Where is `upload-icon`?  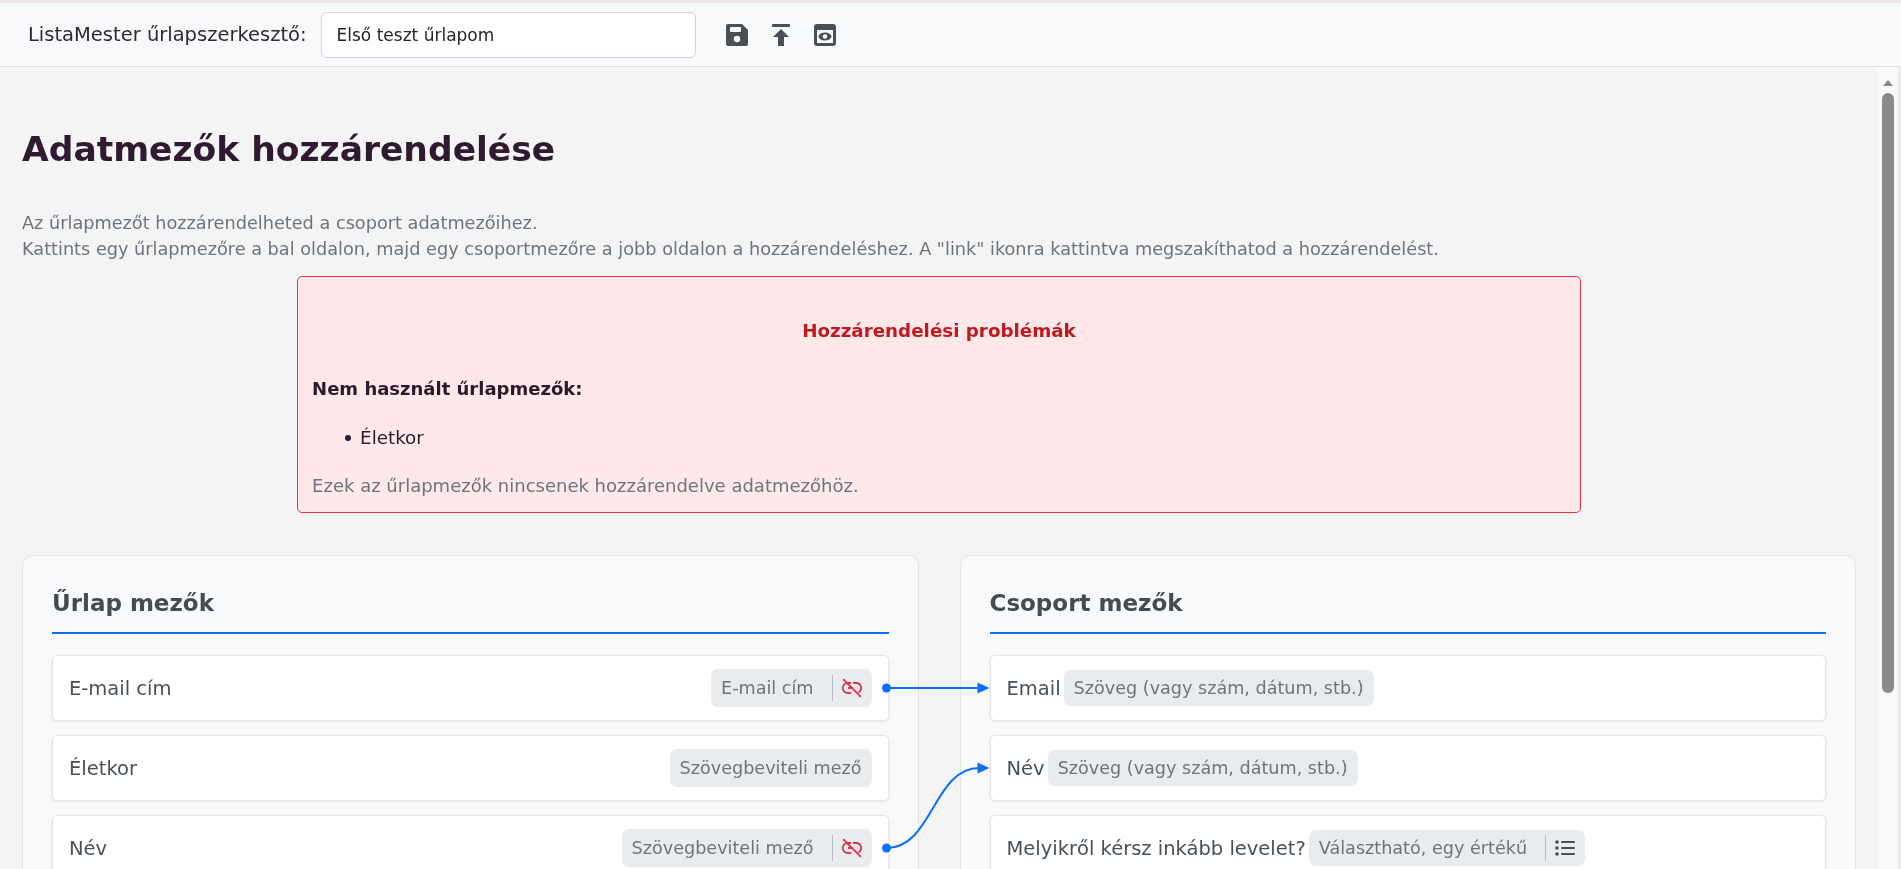 upload-icon is located at coordinates (780, 34).